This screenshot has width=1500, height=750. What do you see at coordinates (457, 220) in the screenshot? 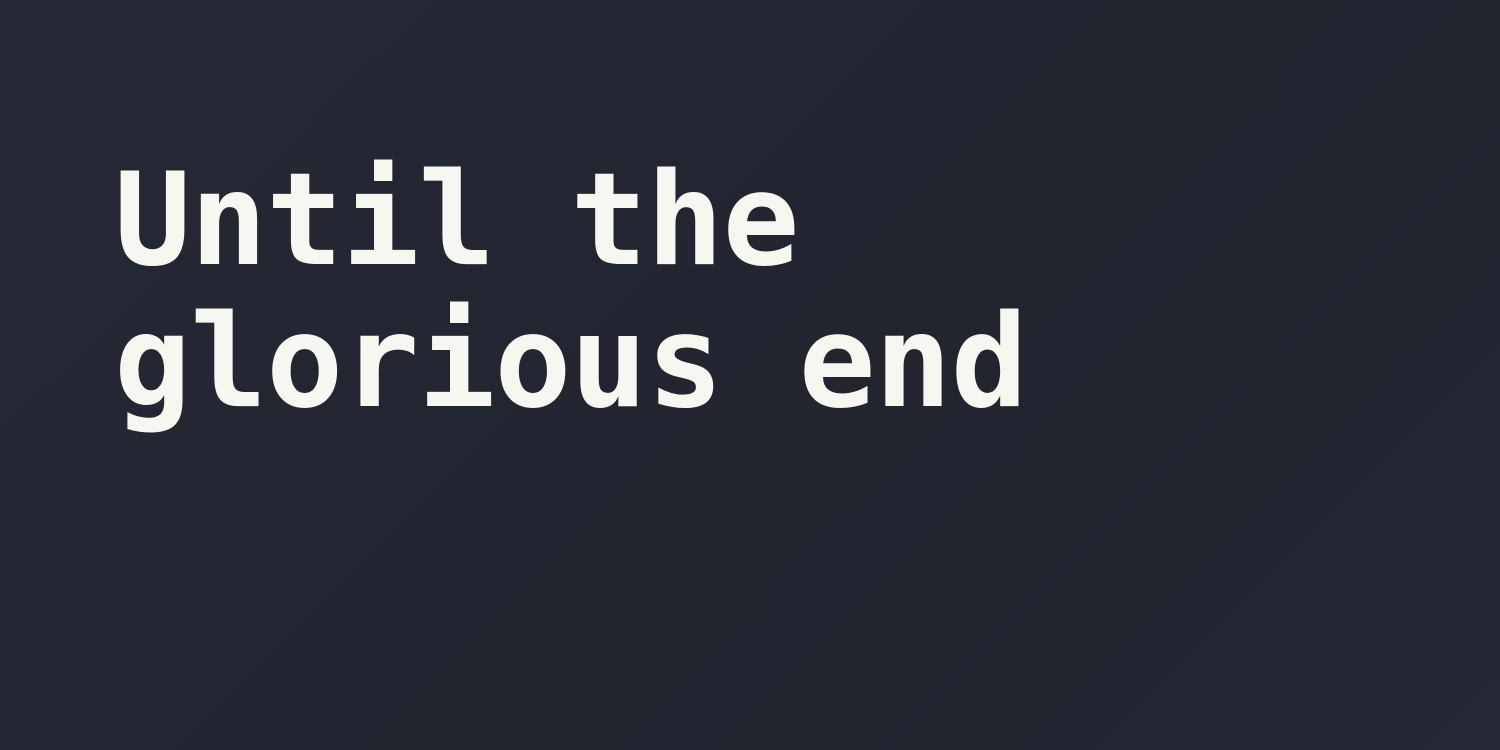
I see `title-line-1: Until the` at bounding box center [457, 220].